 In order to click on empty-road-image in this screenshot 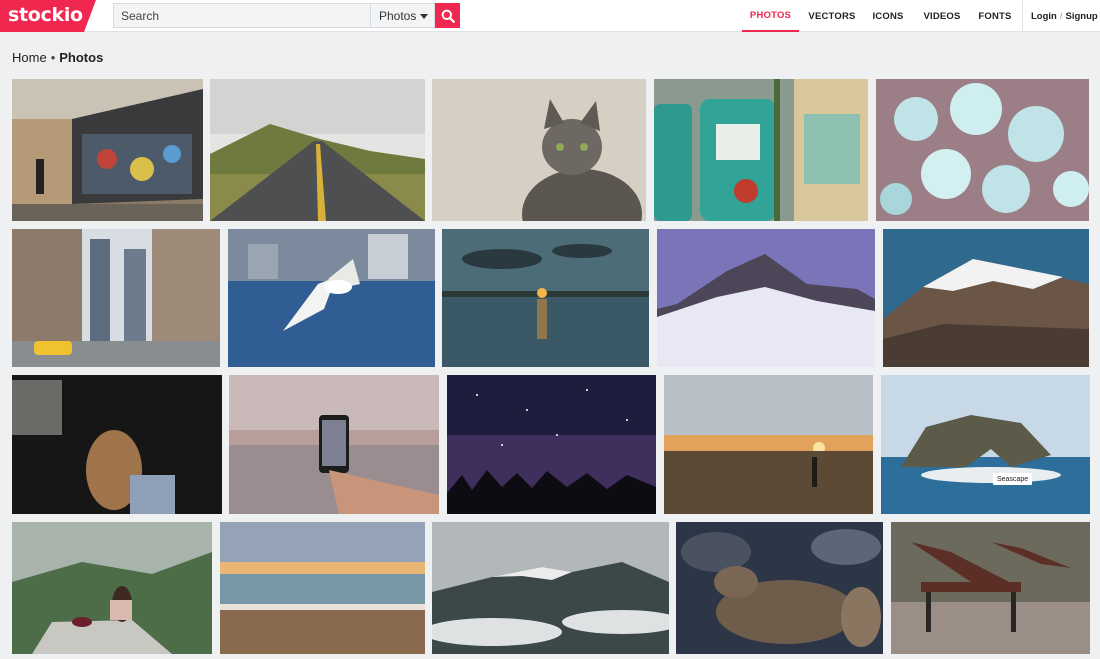, I will do `click(317, 150)`.